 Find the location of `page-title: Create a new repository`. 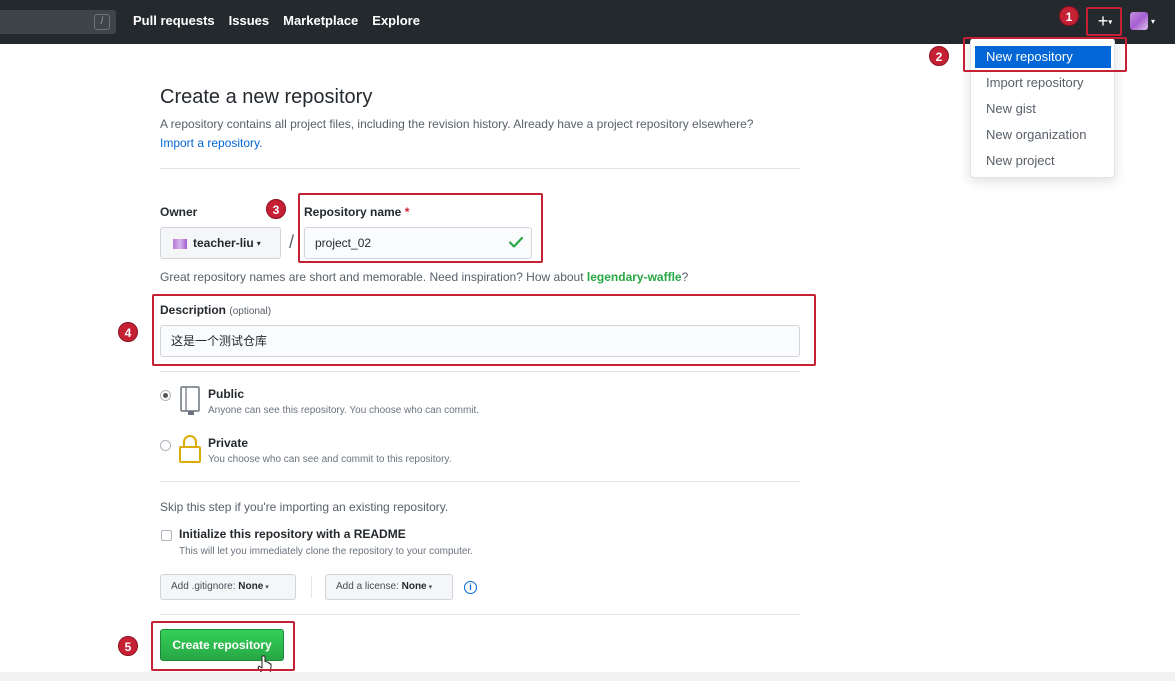

page-title: Create a new repository is located at coordinates (266, 97).